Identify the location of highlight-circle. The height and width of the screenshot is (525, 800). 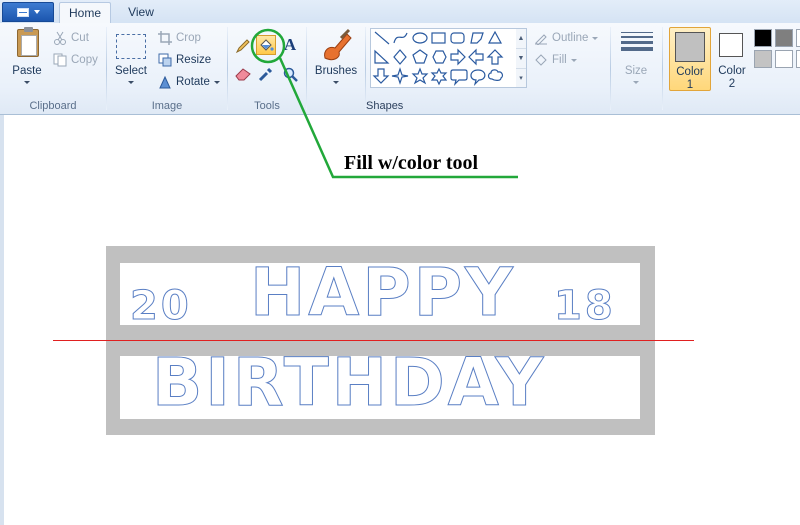
(268, 46).